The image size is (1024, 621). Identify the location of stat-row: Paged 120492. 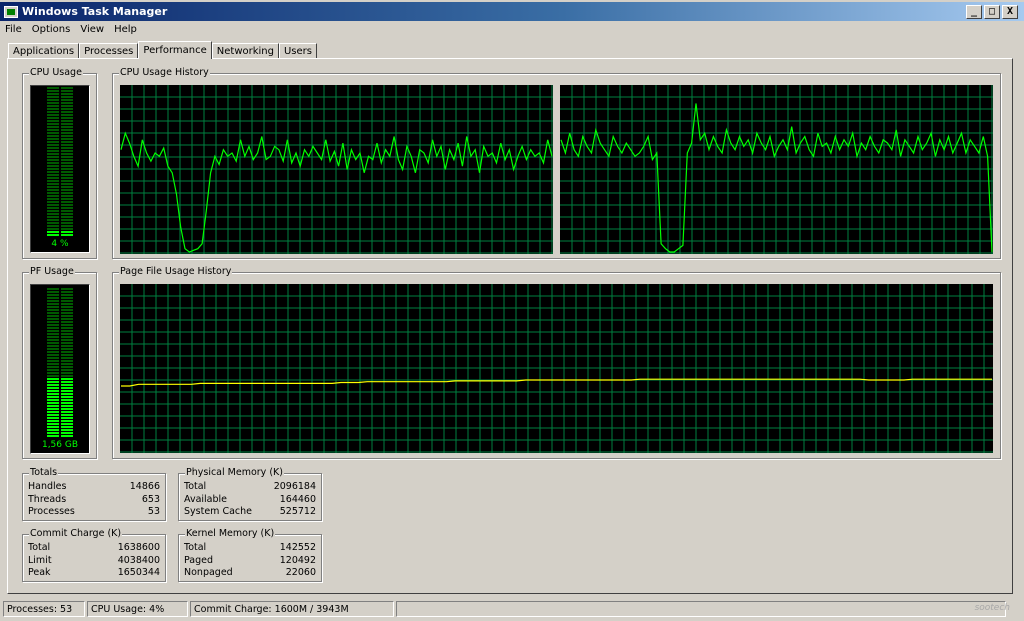
(250, 561).